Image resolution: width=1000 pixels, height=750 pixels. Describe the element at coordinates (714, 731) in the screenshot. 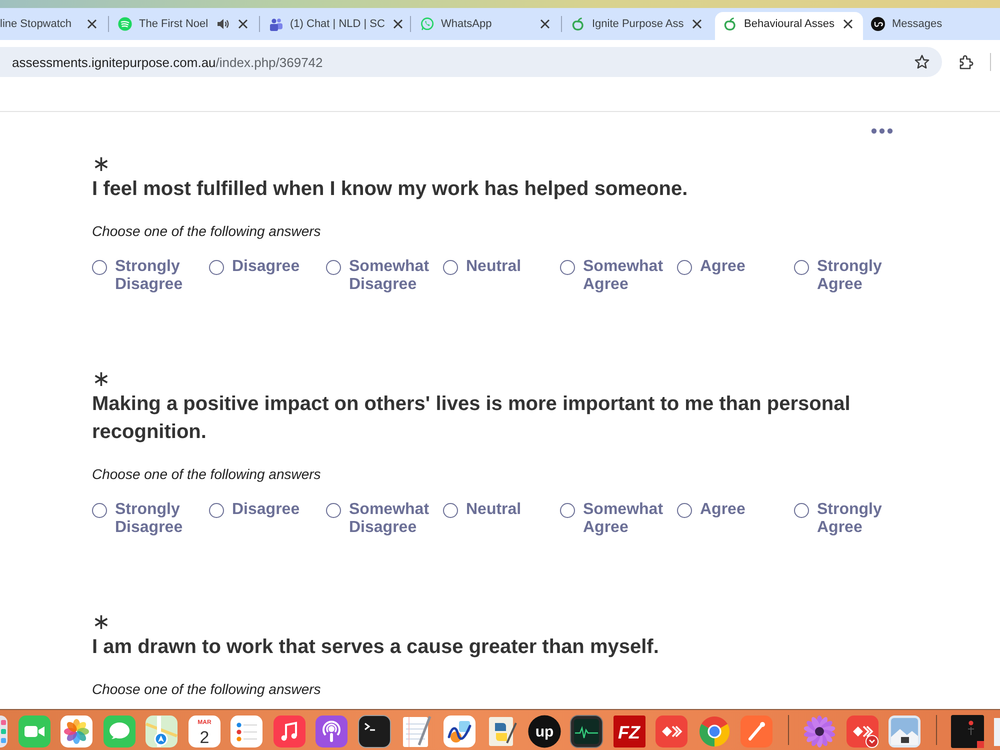

I see `browser-icon` at that location.